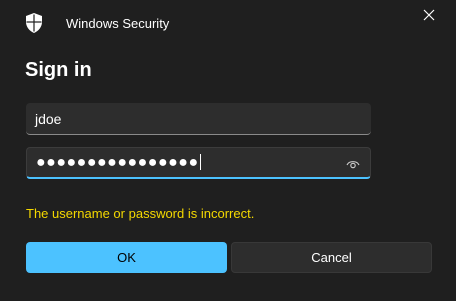  I want to click on ok-button: OK, so click(126, 257).